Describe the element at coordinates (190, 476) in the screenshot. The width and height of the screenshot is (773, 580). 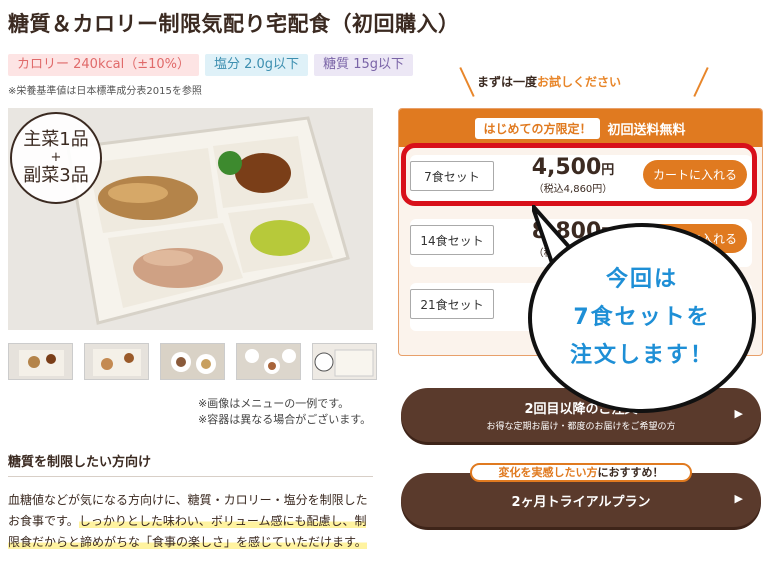
I see `section-divider` at that location.